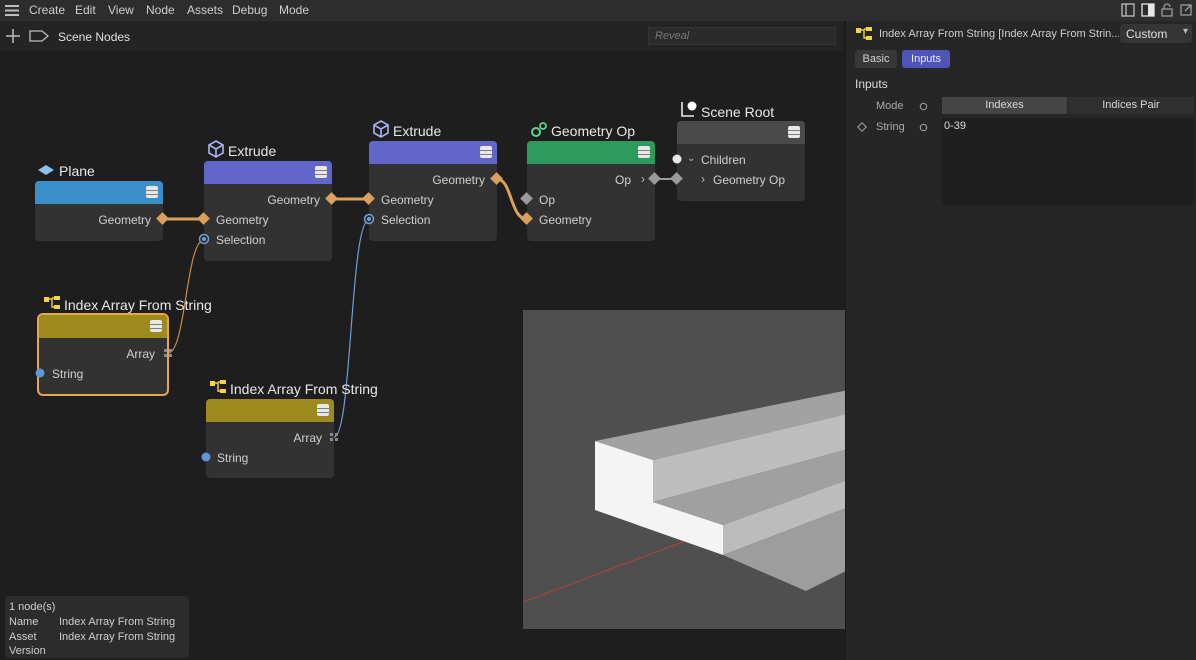  I want to click on name-label: Name, so click(24, 622).